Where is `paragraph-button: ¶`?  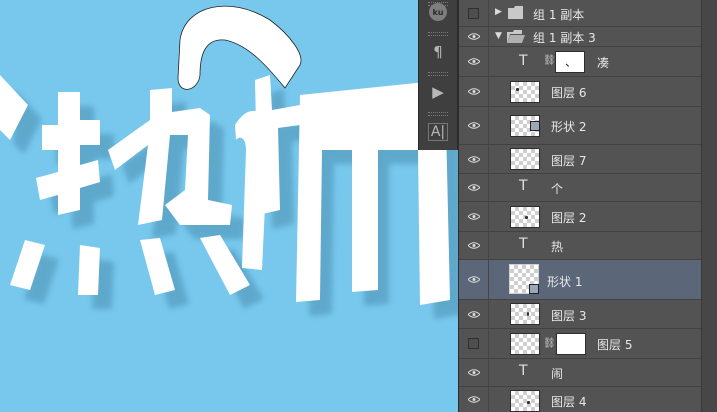 paragraph-button: ¶ is located at coordinates (438, 52).